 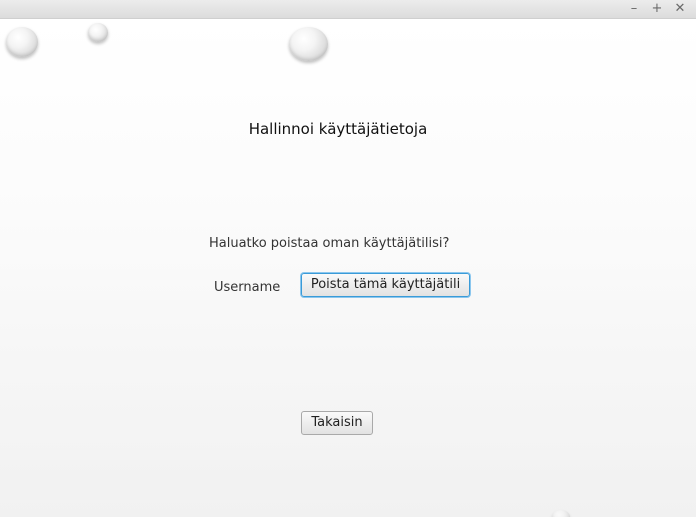 What do you see at coordinates (329, 243) in the screenshot?
I see `delete-account-question: Haluatko poistaa oman käyttäjätilisi?` at bounding box center [329, 243].